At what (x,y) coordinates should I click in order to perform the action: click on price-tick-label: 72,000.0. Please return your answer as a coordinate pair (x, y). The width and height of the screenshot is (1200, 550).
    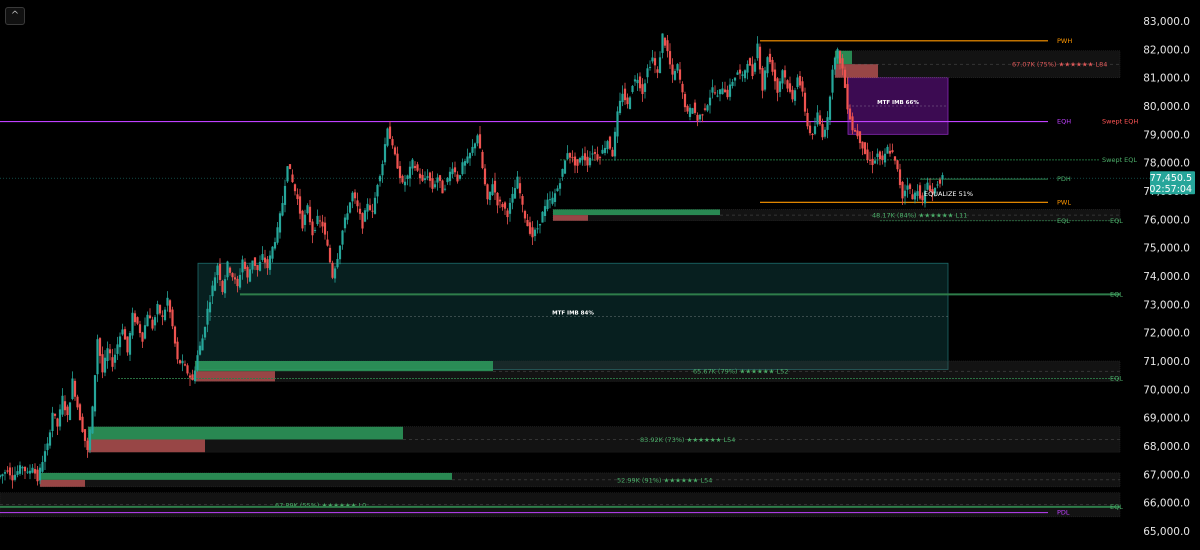
    Looking at the image, I should click on (1166, 334).